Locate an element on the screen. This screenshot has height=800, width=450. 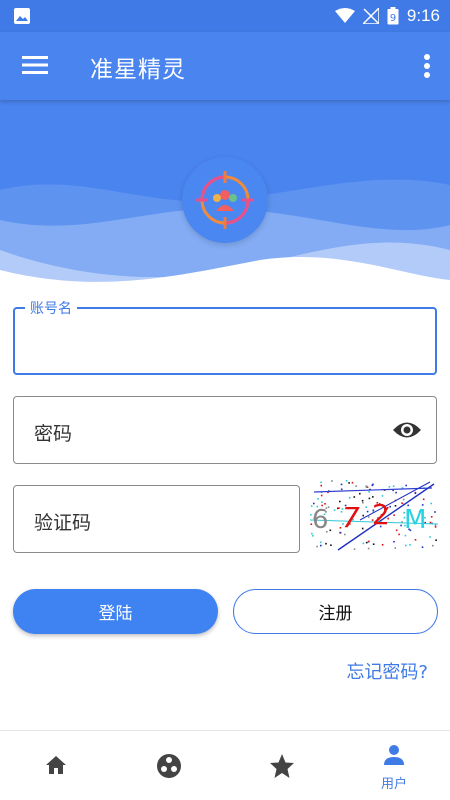
password-field: 密码 is located at coordinates (225, 430).